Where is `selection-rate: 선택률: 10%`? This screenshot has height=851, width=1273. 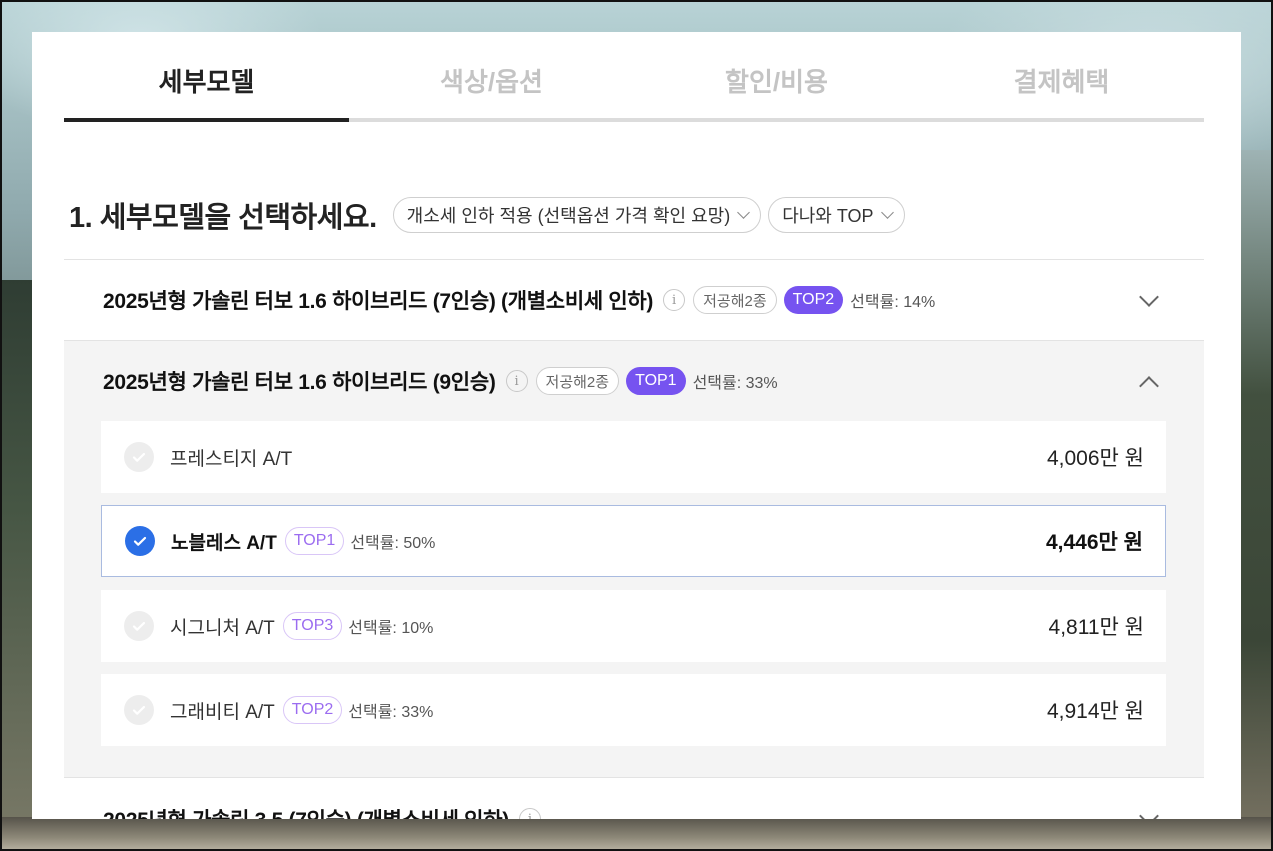
selection-rate: 선택률: 10% is located at coordinates (391, 628).